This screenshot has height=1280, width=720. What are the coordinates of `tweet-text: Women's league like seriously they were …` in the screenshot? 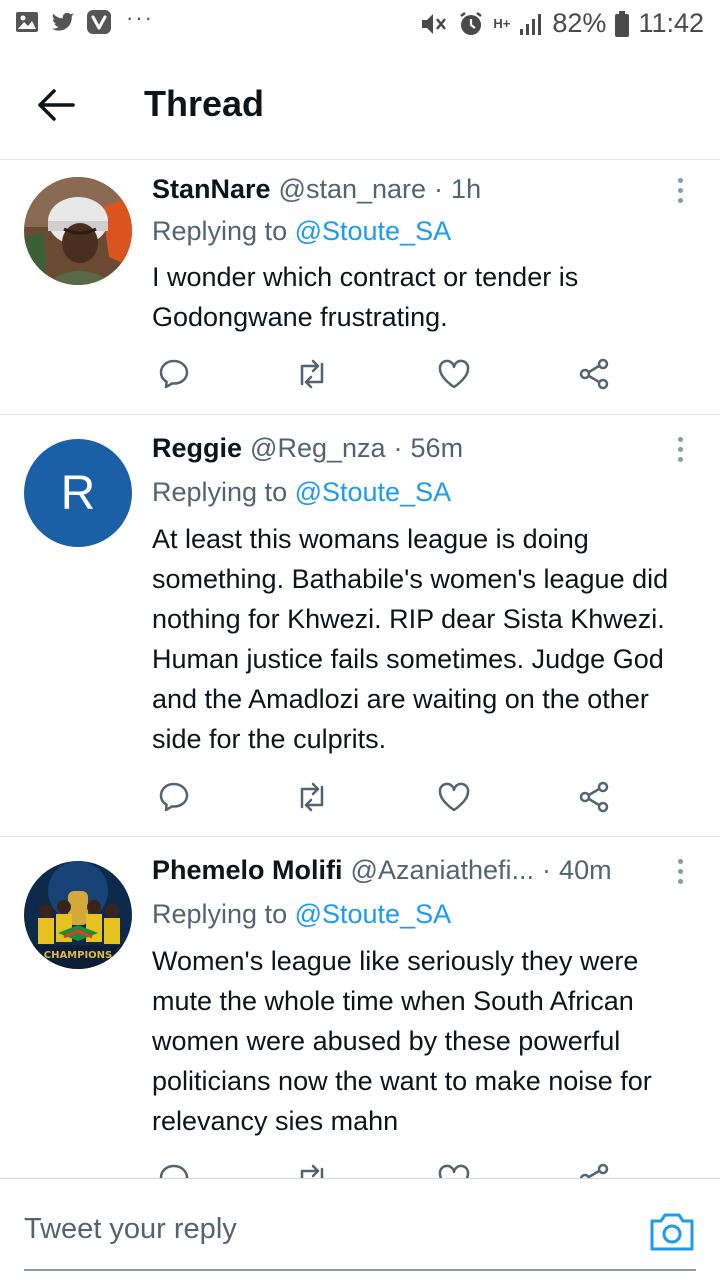 It's located at (402, 1041).